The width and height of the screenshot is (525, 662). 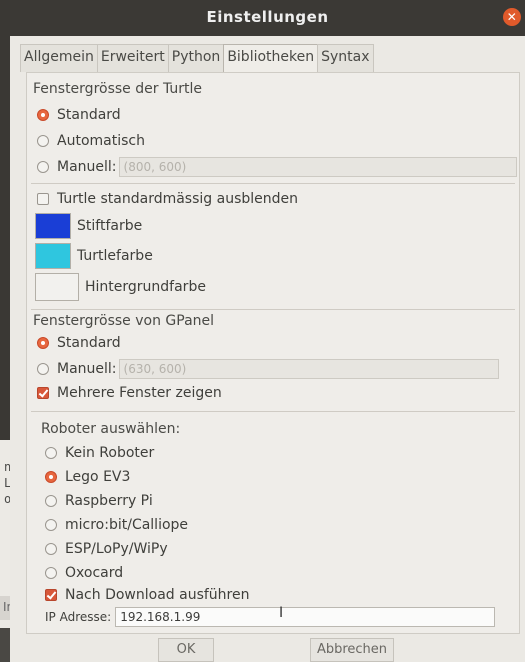 I want to click on turtle-manual-size-input: (800, 600), so click(x=317, y=167).